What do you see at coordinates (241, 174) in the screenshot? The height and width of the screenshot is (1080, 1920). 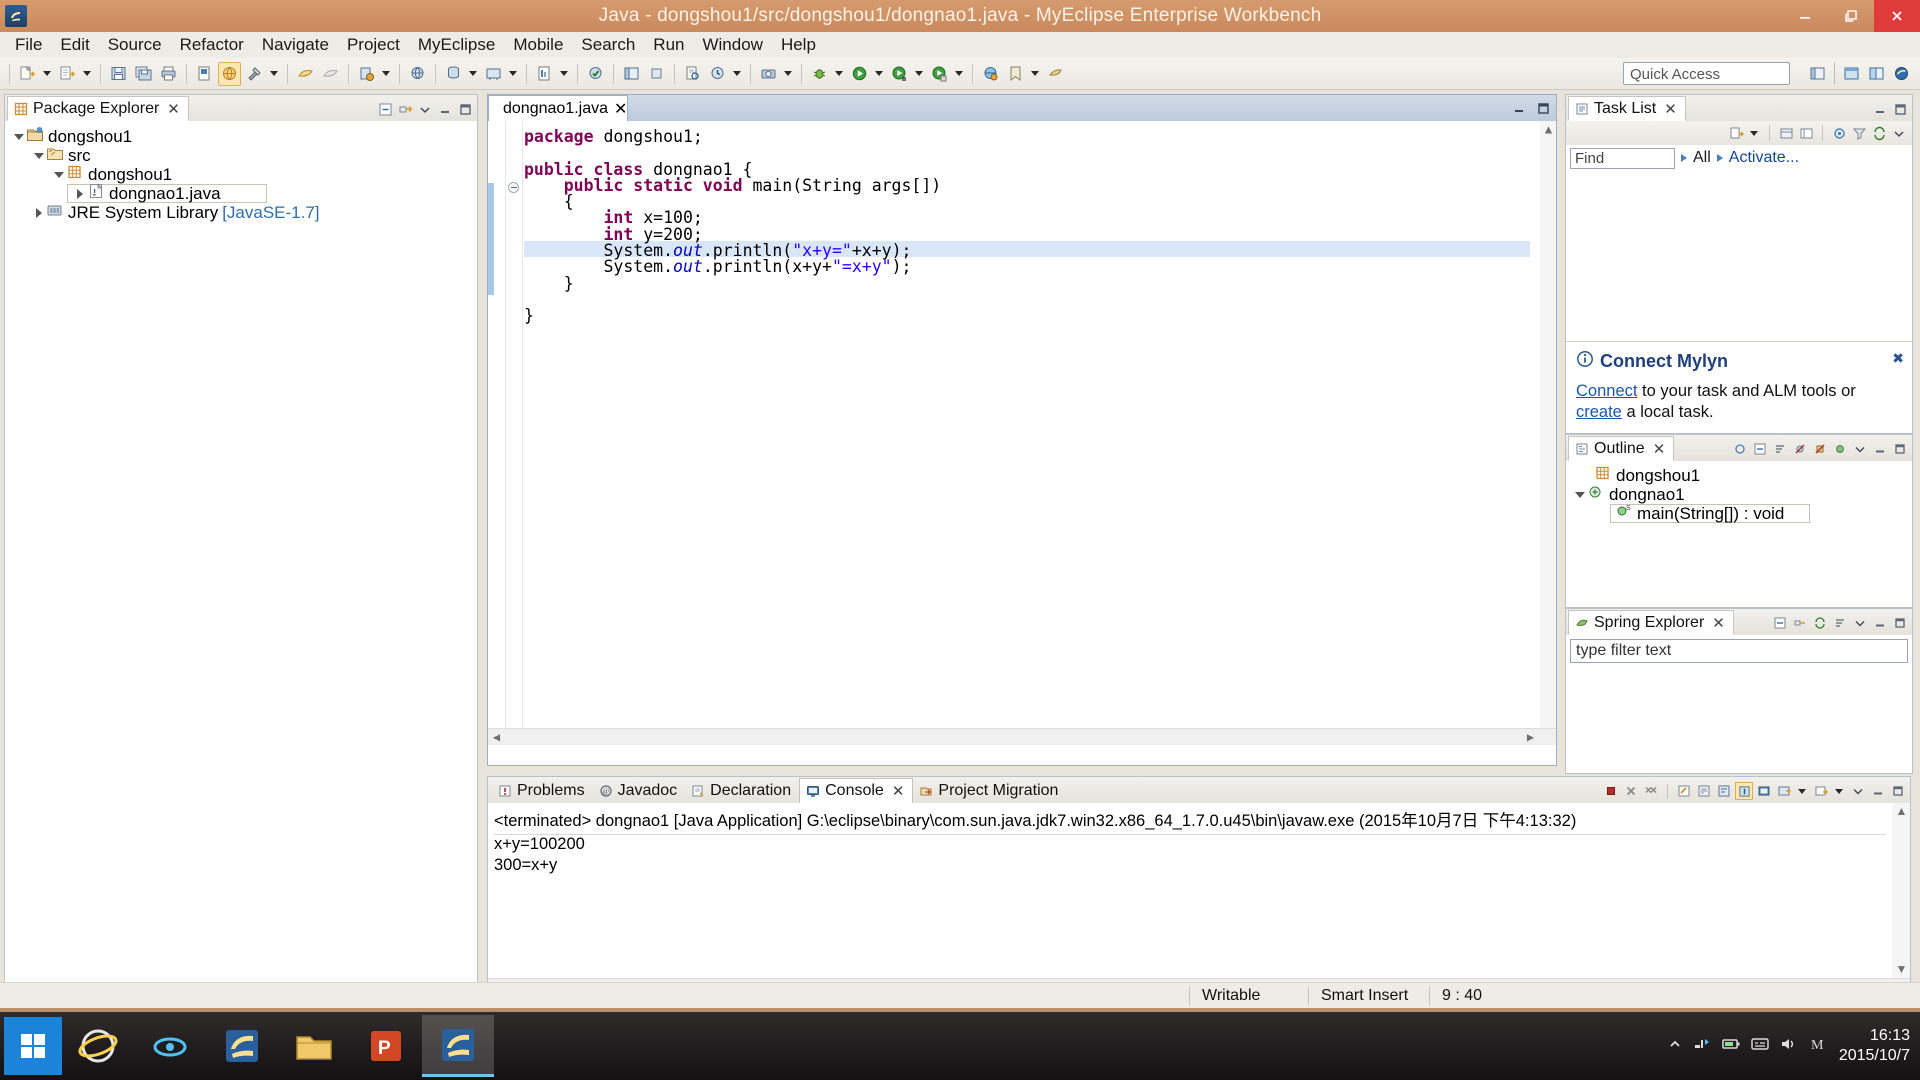 I see `tree-node-dongshou1-package: dongshou1` at bounding box center [241, 174].